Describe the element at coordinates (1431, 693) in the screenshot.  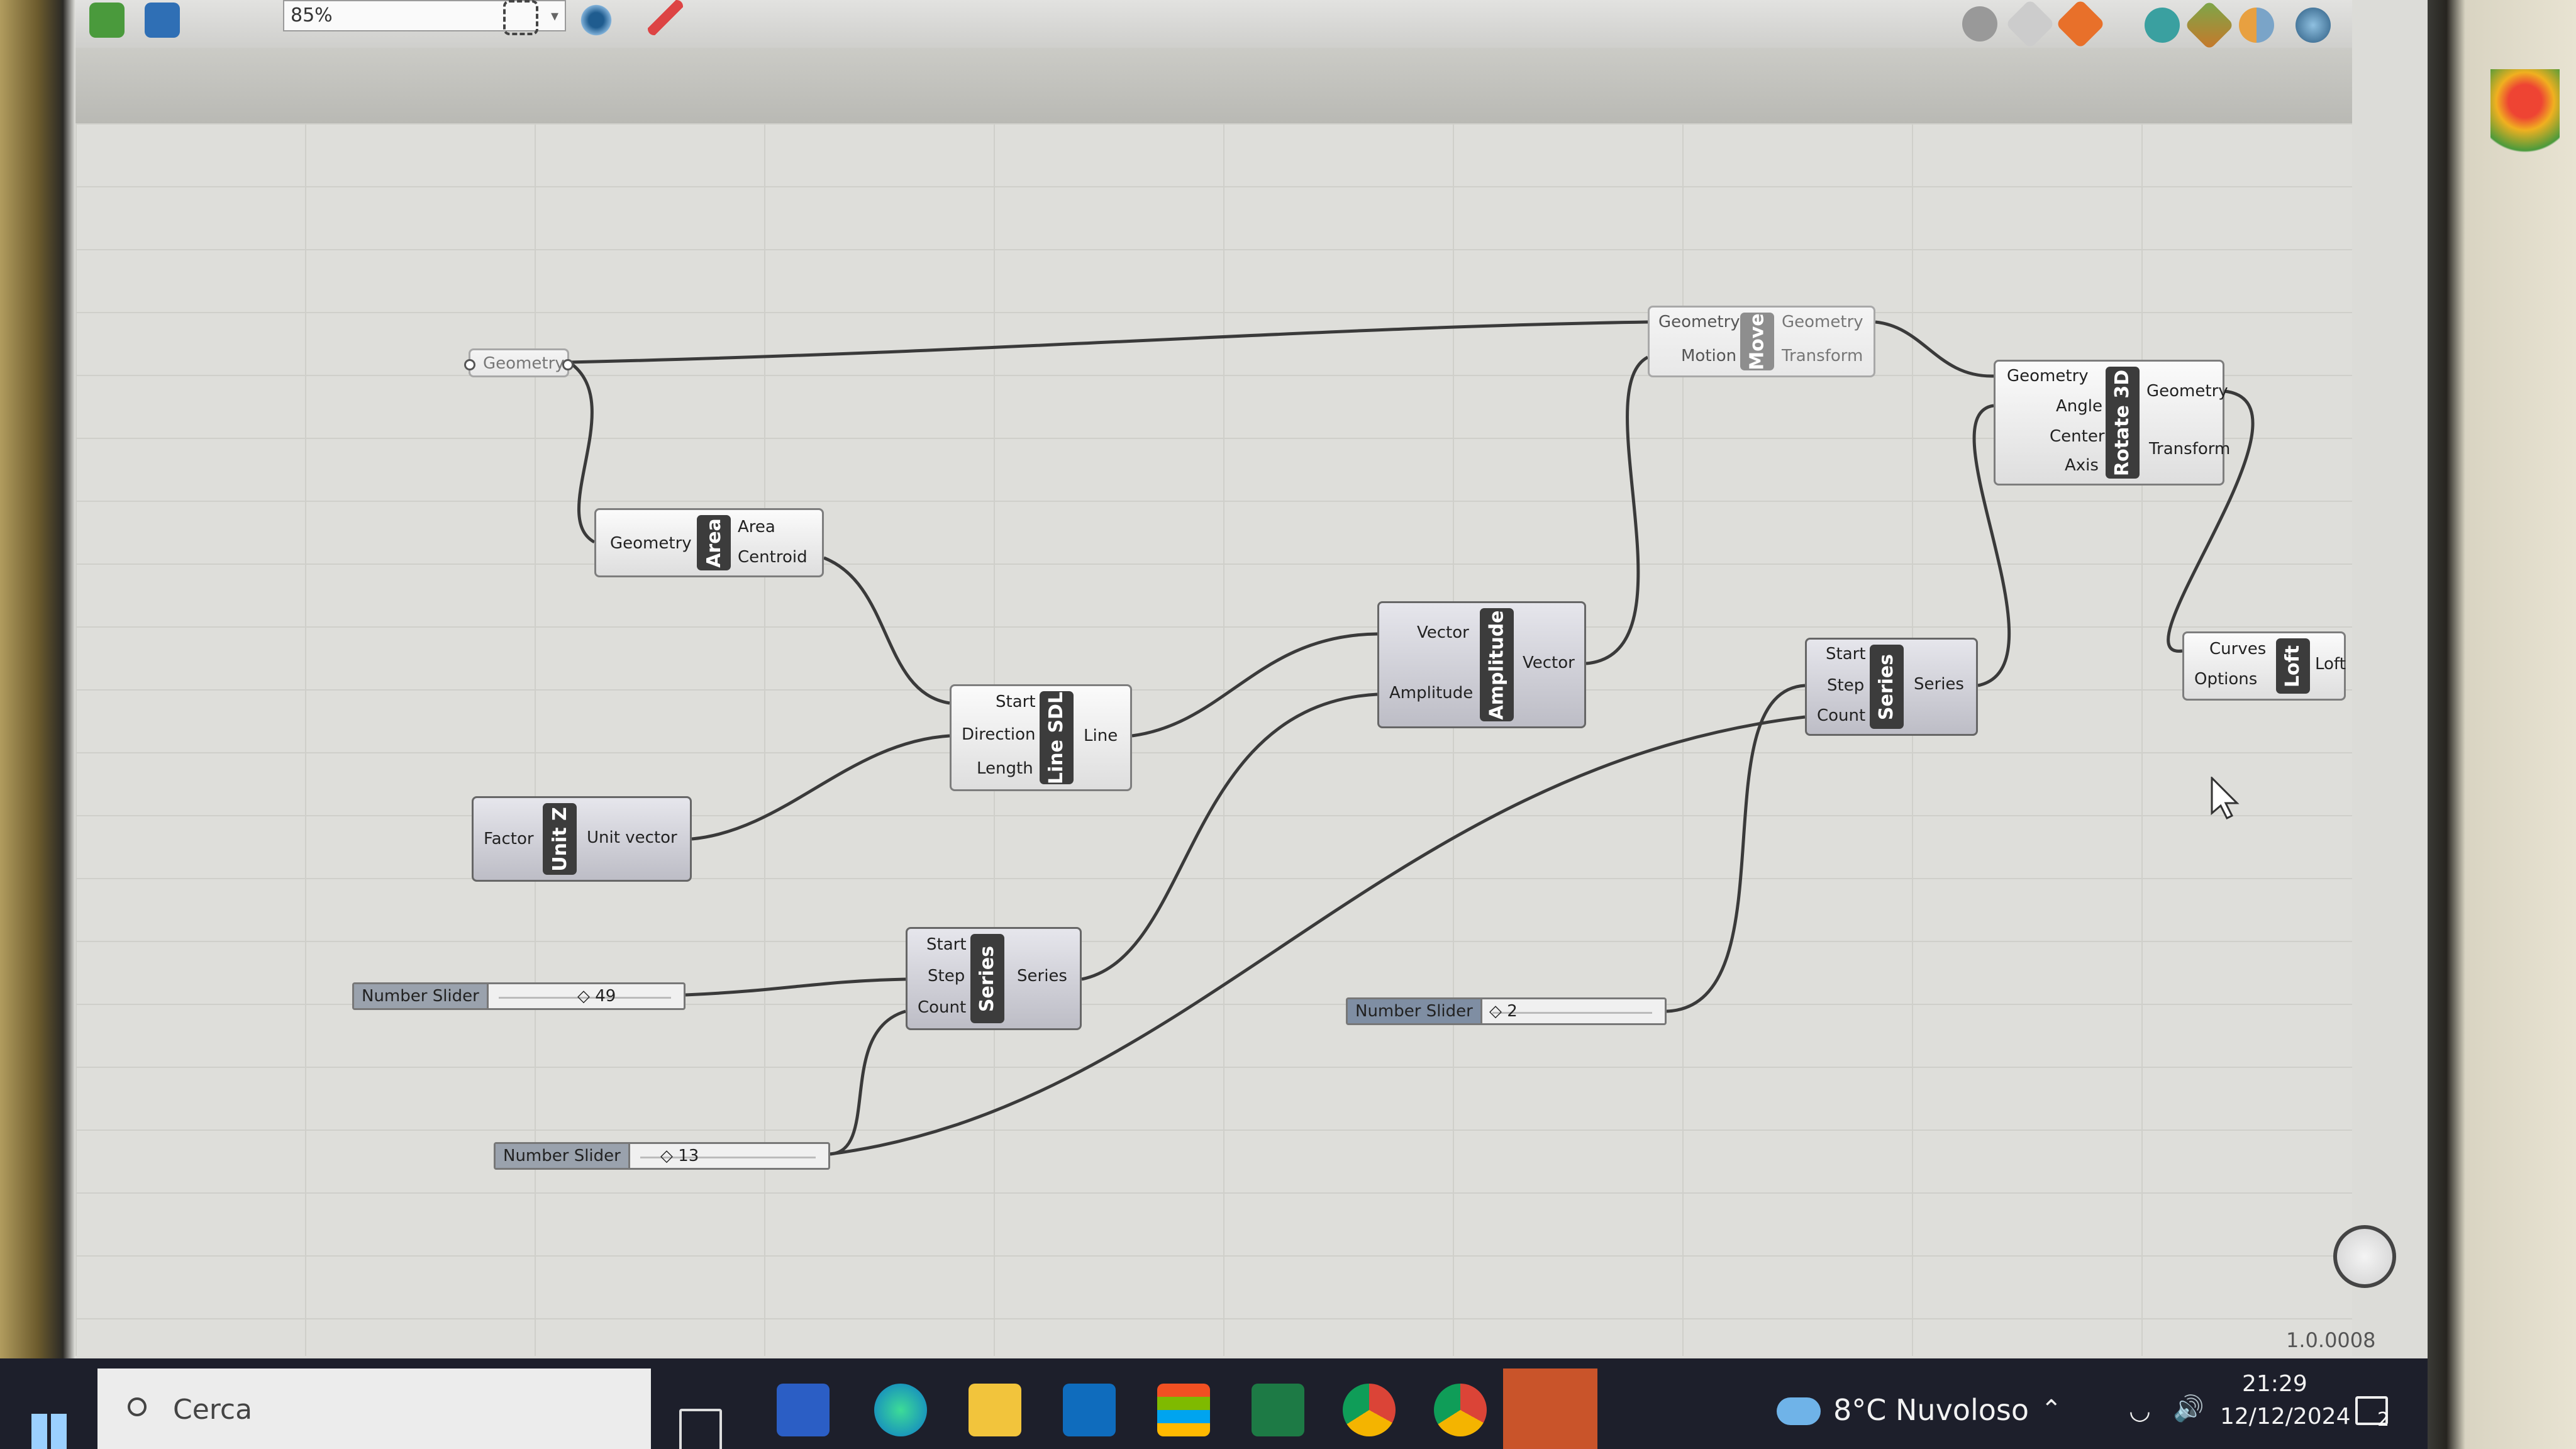
I see `input-amplitude: Amplitude` at that location.